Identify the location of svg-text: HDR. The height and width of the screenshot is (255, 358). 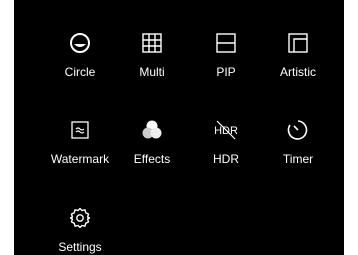
(226, 131).